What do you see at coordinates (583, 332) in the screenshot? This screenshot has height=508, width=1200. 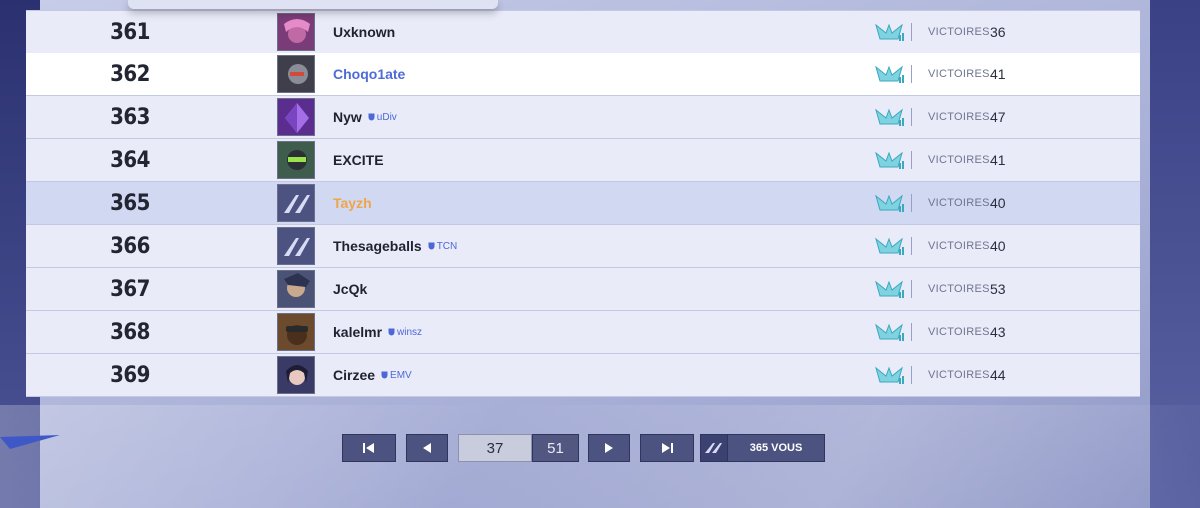 I see `leaderboard-row: 368 kalelmr winsz VICTOIRES 43` at bounding box center [583, 332].